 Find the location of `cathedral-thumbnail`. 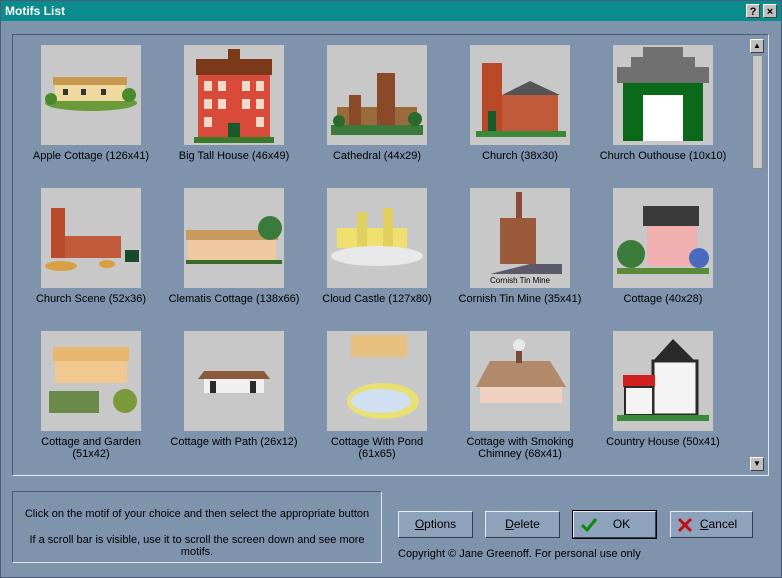

cathedral-thumbnail is located at coordinates (377, 95).